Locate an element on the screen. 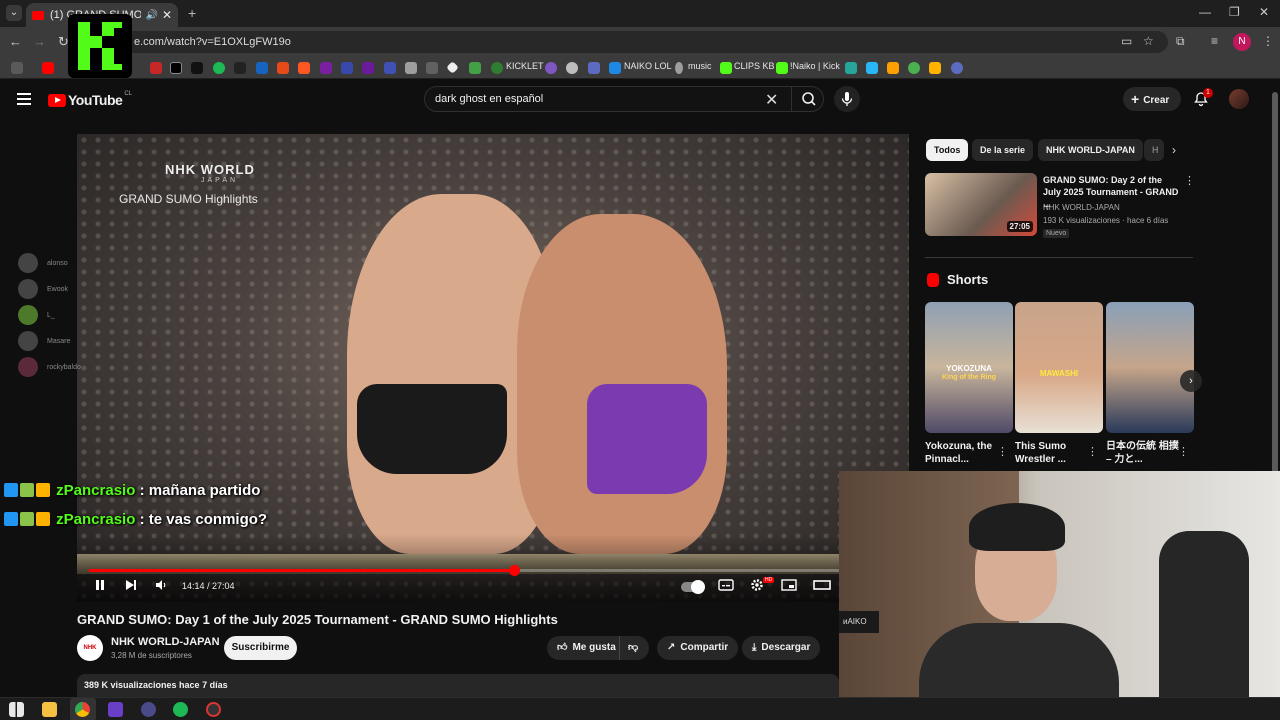 This screenshot has width=1280, height=720. bookmark-u-icon is located at coordinates (935, 68).